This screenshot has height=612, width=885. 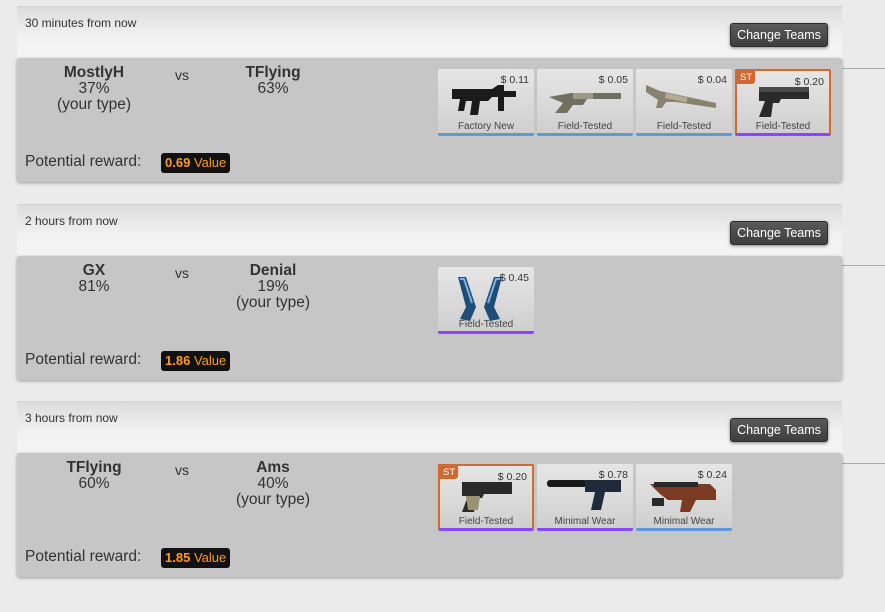 I want to click on team-percentage: 40%, so click(x=273, y=483).